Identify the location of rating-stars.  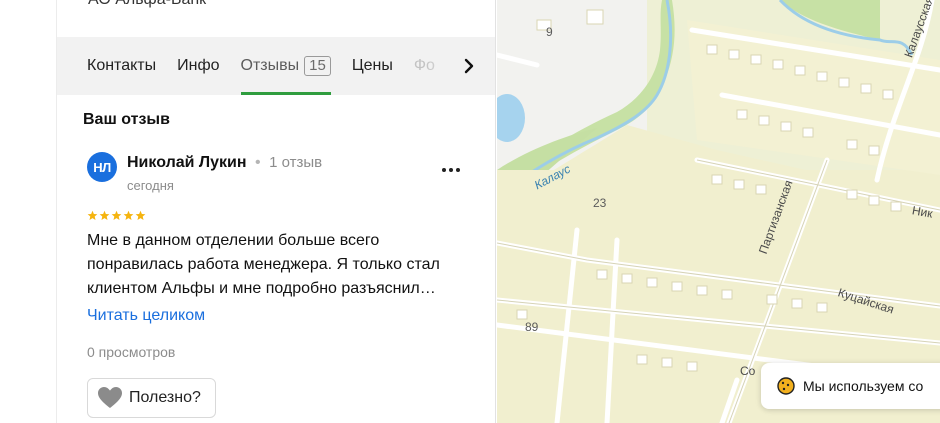
(116, 215).